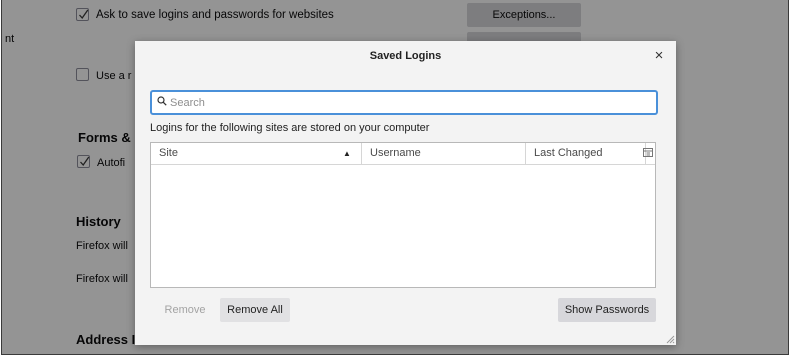 The image size is (790, 361). I want to click on search-input, so click(405, 102).